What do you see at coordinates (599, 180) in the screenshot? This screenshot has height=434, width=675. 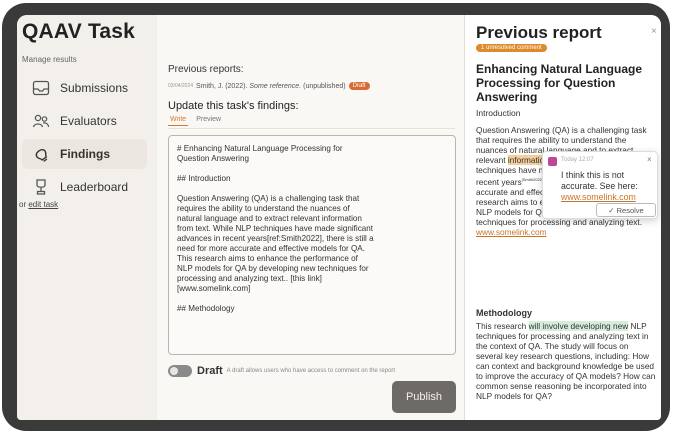 I see `comment-body: I think this is not accurate. See here:` at bounding box center [599, 180].